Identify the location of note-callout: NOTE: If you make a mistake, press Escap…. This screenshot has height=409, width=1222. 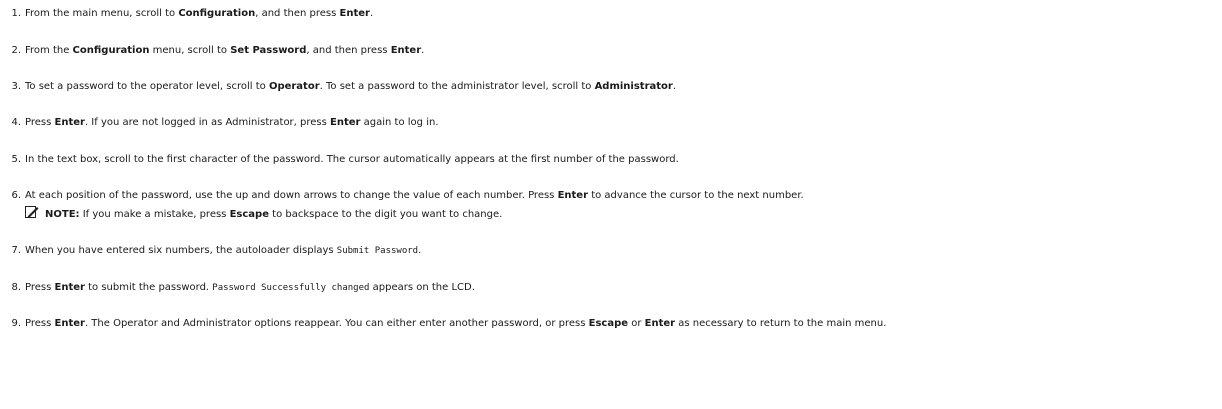
(605, 214).